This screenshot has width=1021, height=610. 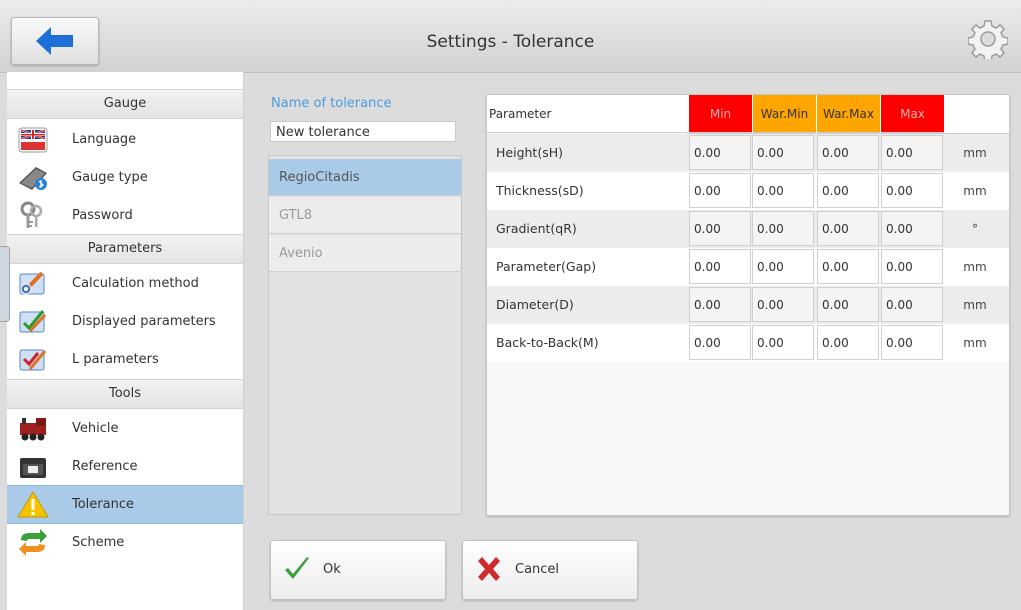 I want to click on tolerance-name-label: Name of tolerance, so click(x=331, y=103).